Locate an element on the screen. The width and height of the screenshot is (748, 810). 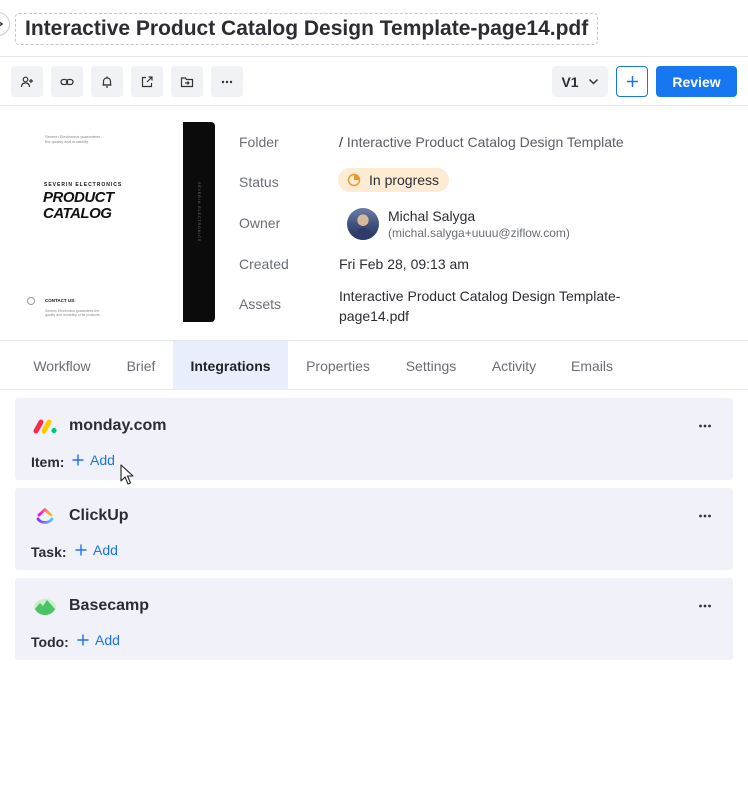
share-button is located at coordinates (147, 81).